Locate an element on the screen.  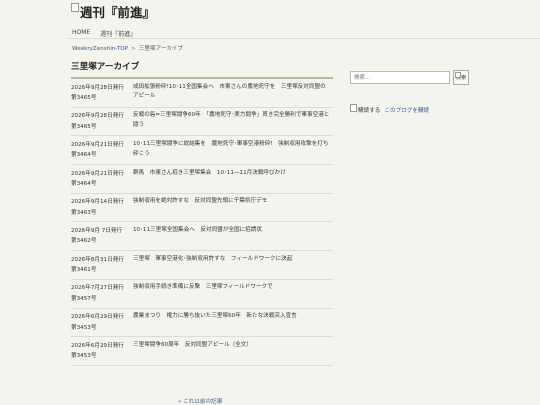
entry-date: 2026年8月31日発行 is located at coordinates (97, 259).